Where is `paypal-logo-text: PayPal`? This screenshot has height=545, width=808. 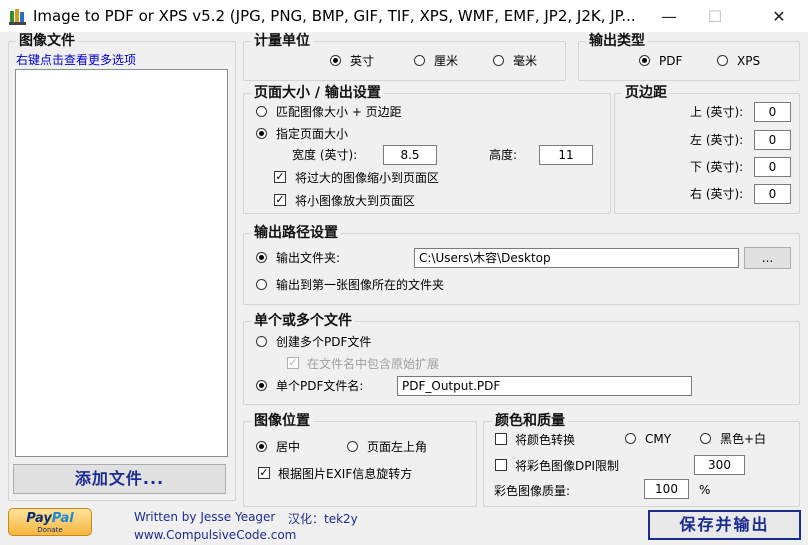 paypal-logo-text: PayPal is located at coordinates (50, 518).